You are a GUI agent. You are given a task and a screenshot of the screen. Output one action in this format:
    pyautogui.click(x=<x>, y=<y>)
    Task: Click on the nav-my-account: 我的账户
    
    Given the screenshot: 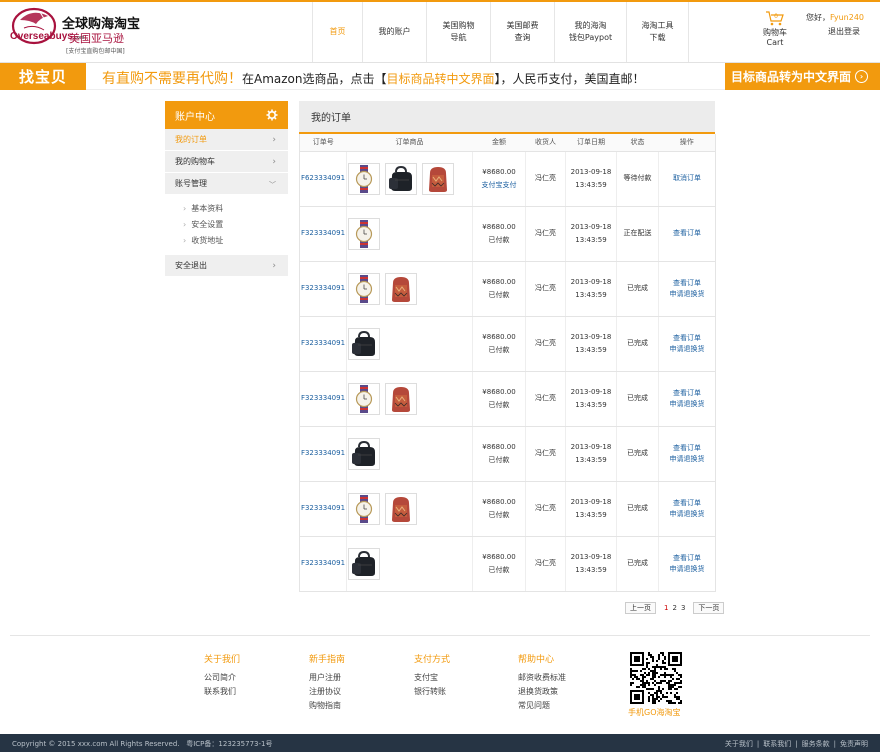 What is the action you would take?
    pyautogui.click(x=395, y=32)
    